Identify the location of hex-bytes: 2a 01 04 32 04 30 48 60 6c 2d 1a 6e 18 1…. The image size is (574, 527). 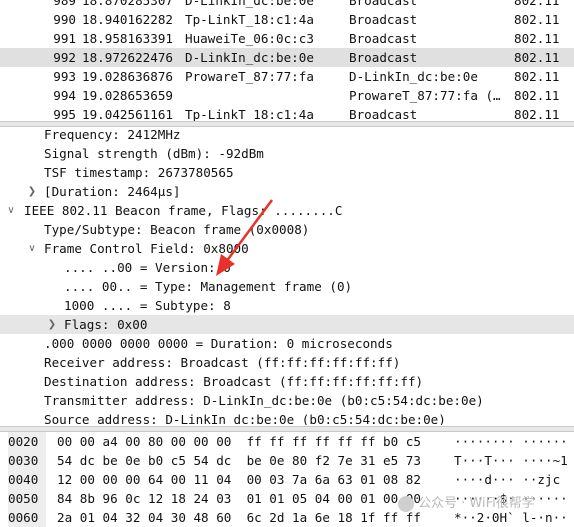
(239, 517).